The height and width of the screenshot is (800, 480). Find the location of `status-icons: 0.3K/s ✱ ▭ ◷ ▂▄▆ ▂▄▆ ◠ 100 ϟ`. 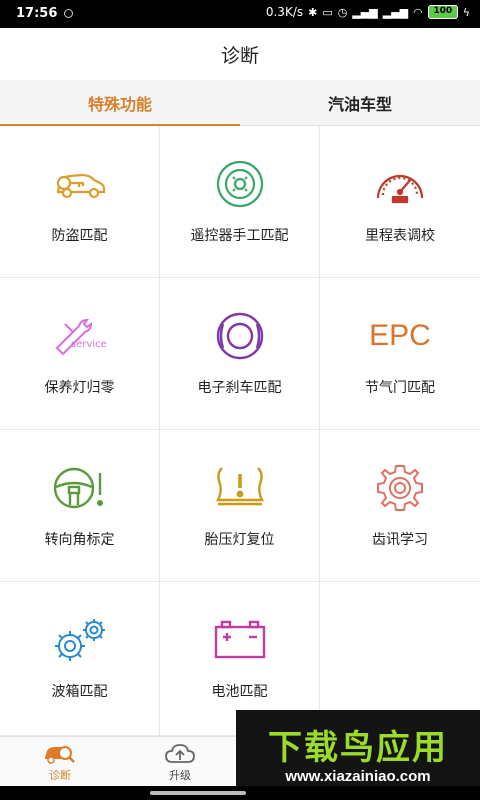

status-icons: 0.3K/s ✱ ▭ ◷ ▂▄▆ ▂▄▆ ◠ 100 ϟ is located at coordinates (368, 12).